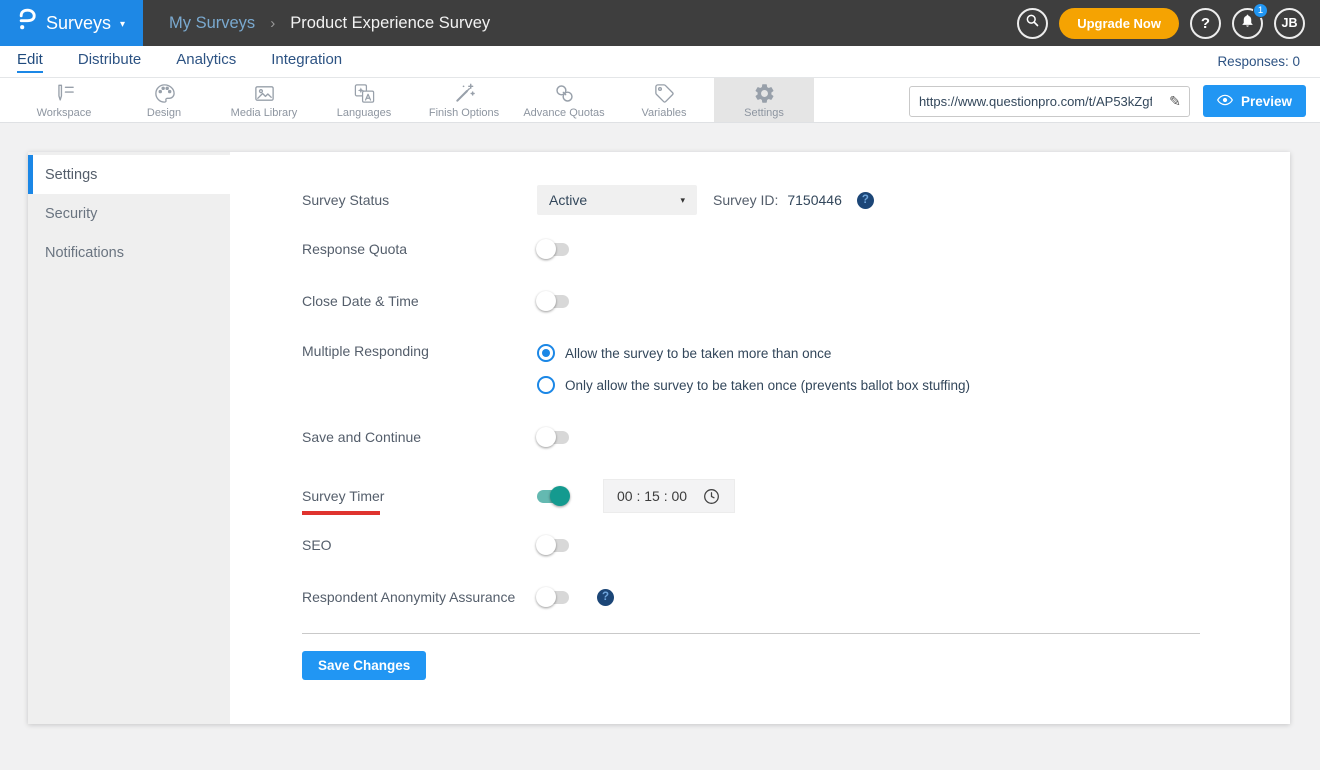 The height and width of the screenshot is (770, 1320). Describe the element at coordinates (365, 351) in the screenshot. I see `multiple-responding-label: Multiple Responding` at that location.